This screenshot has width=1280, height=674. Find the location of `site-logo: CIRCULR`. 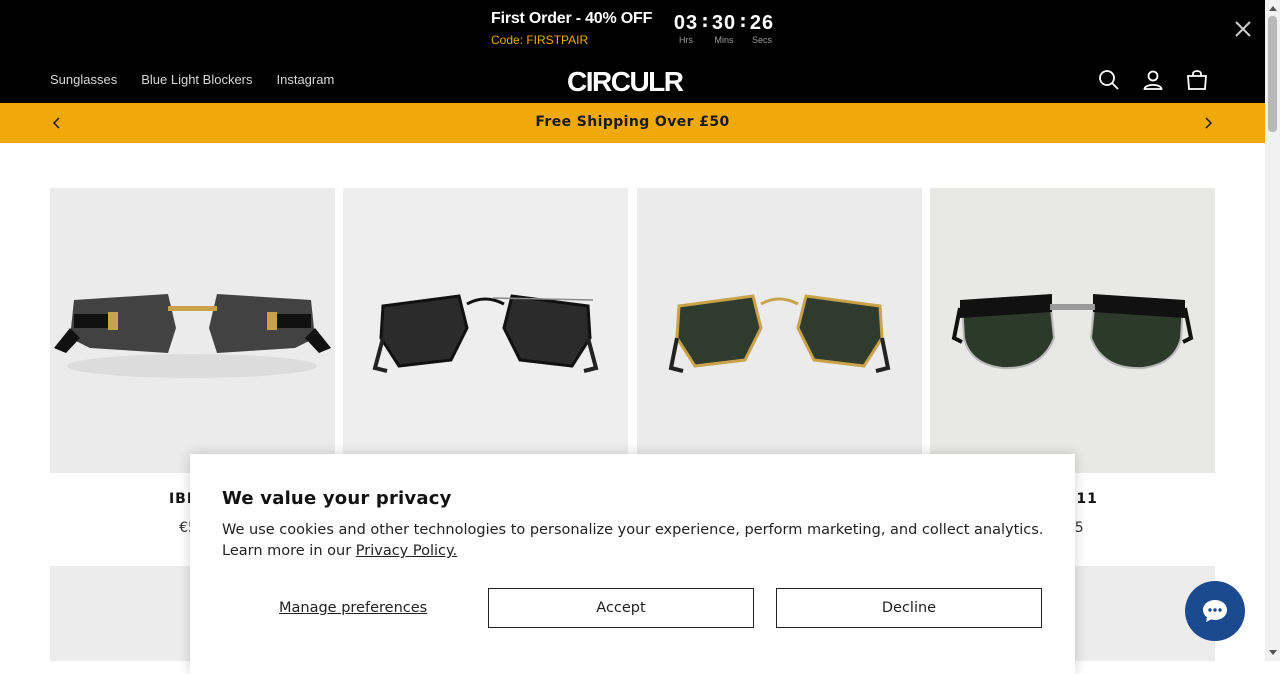

site-logo: CIRCULR is located at coordinates (625, 82).